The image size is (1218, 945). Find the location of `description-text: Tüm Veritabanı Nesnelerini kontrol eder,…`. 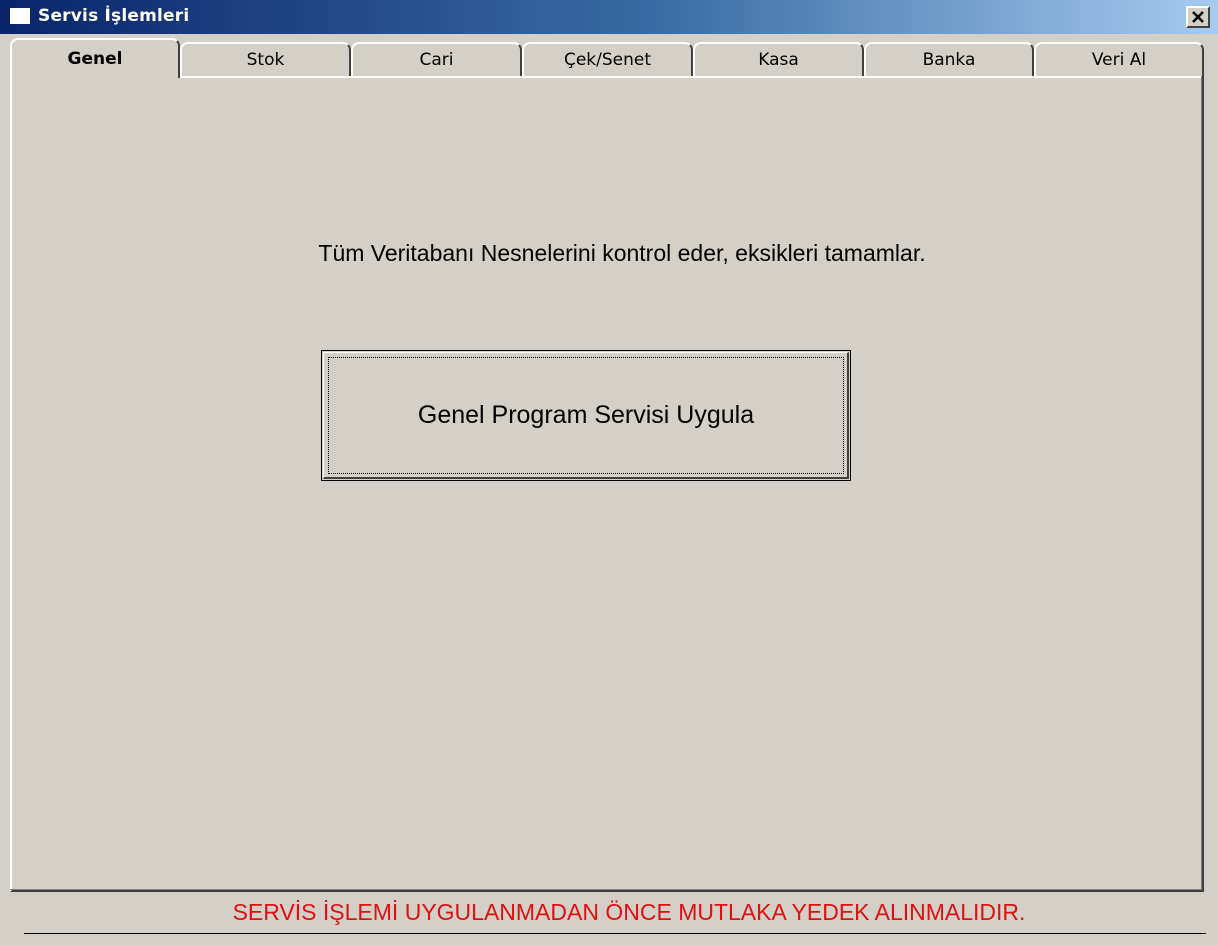

description-text: Tüm Veritabanı Nesnelerini kontrol eder,… is located at coordinates (622, 253).